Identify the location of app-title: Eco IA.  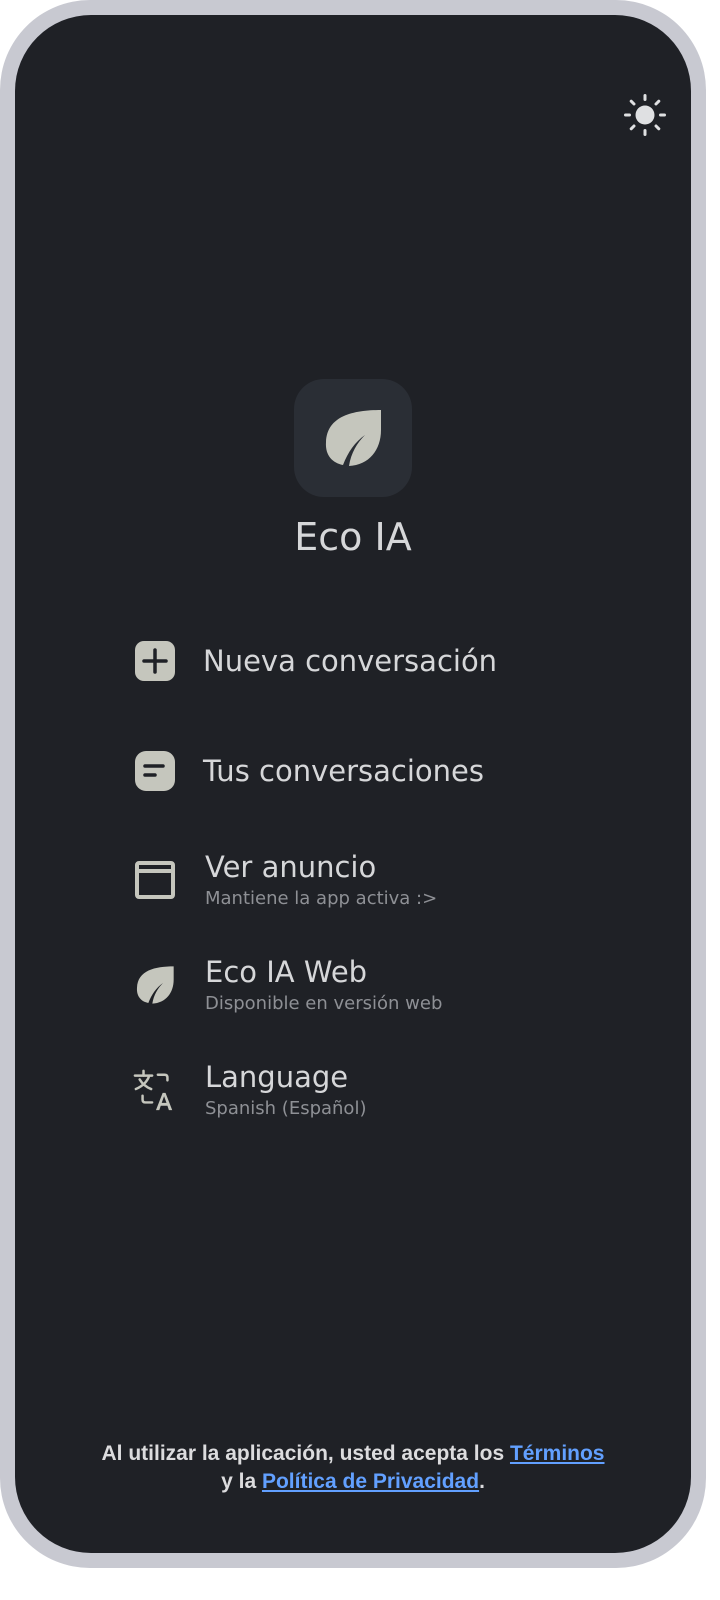
(353, 537).